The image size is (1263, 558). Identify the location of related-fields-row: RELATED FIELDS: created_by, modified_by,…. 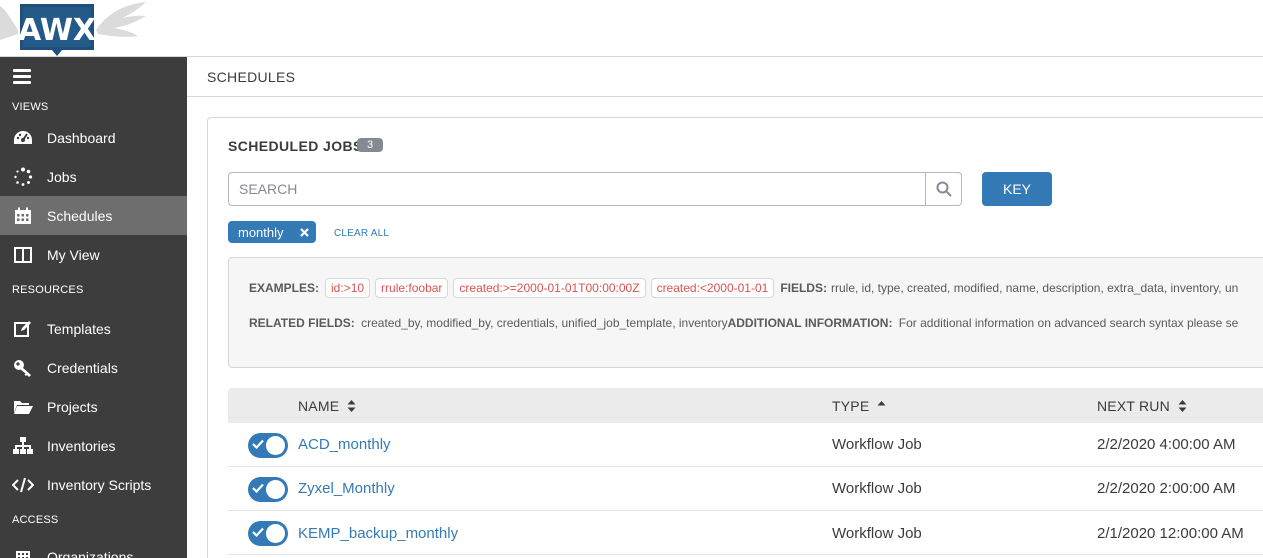
(743, 323).